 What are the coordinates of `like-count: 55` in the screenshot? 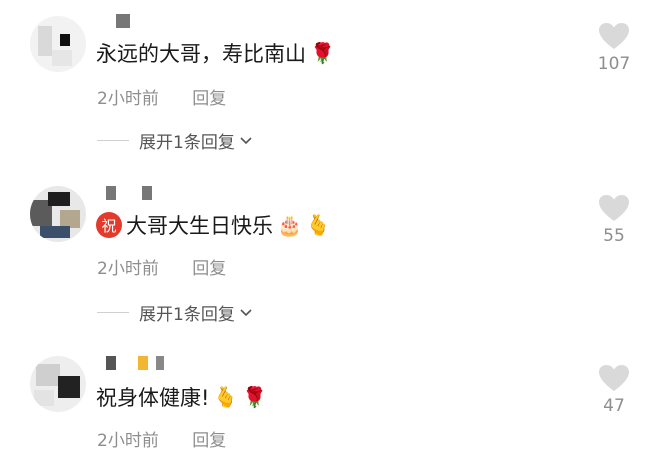 It's located at (614, 236).